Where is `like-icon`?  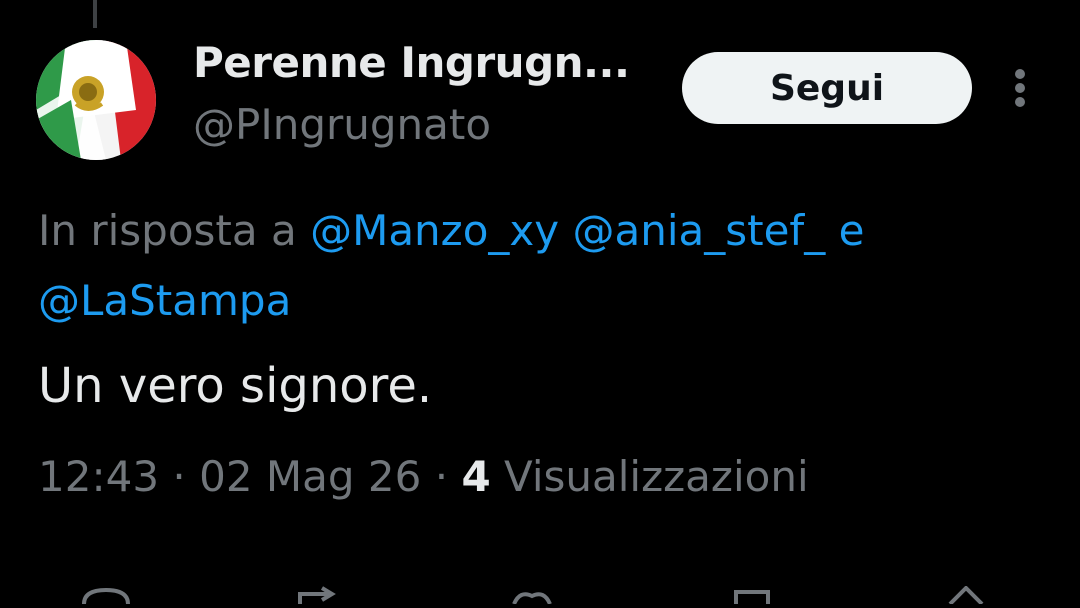 like-icon is located at coordinates (532, 598).